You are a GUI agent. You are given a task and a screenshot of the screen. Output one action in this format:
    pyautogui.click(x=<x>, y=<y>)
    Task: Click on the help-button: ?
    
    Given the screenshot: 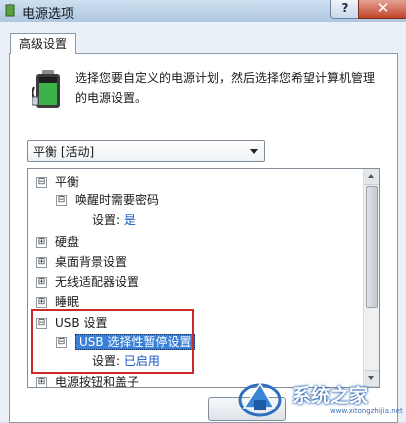 What is the action you would take?
    pyautogui.click(x=345, y=9)
    